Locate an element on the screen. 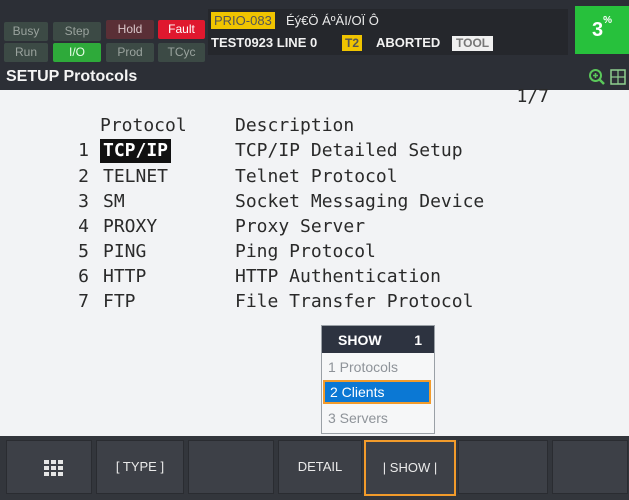 This screenshot has width=629, height=500. zoom-in-icon is located at coordinates (597, 77).